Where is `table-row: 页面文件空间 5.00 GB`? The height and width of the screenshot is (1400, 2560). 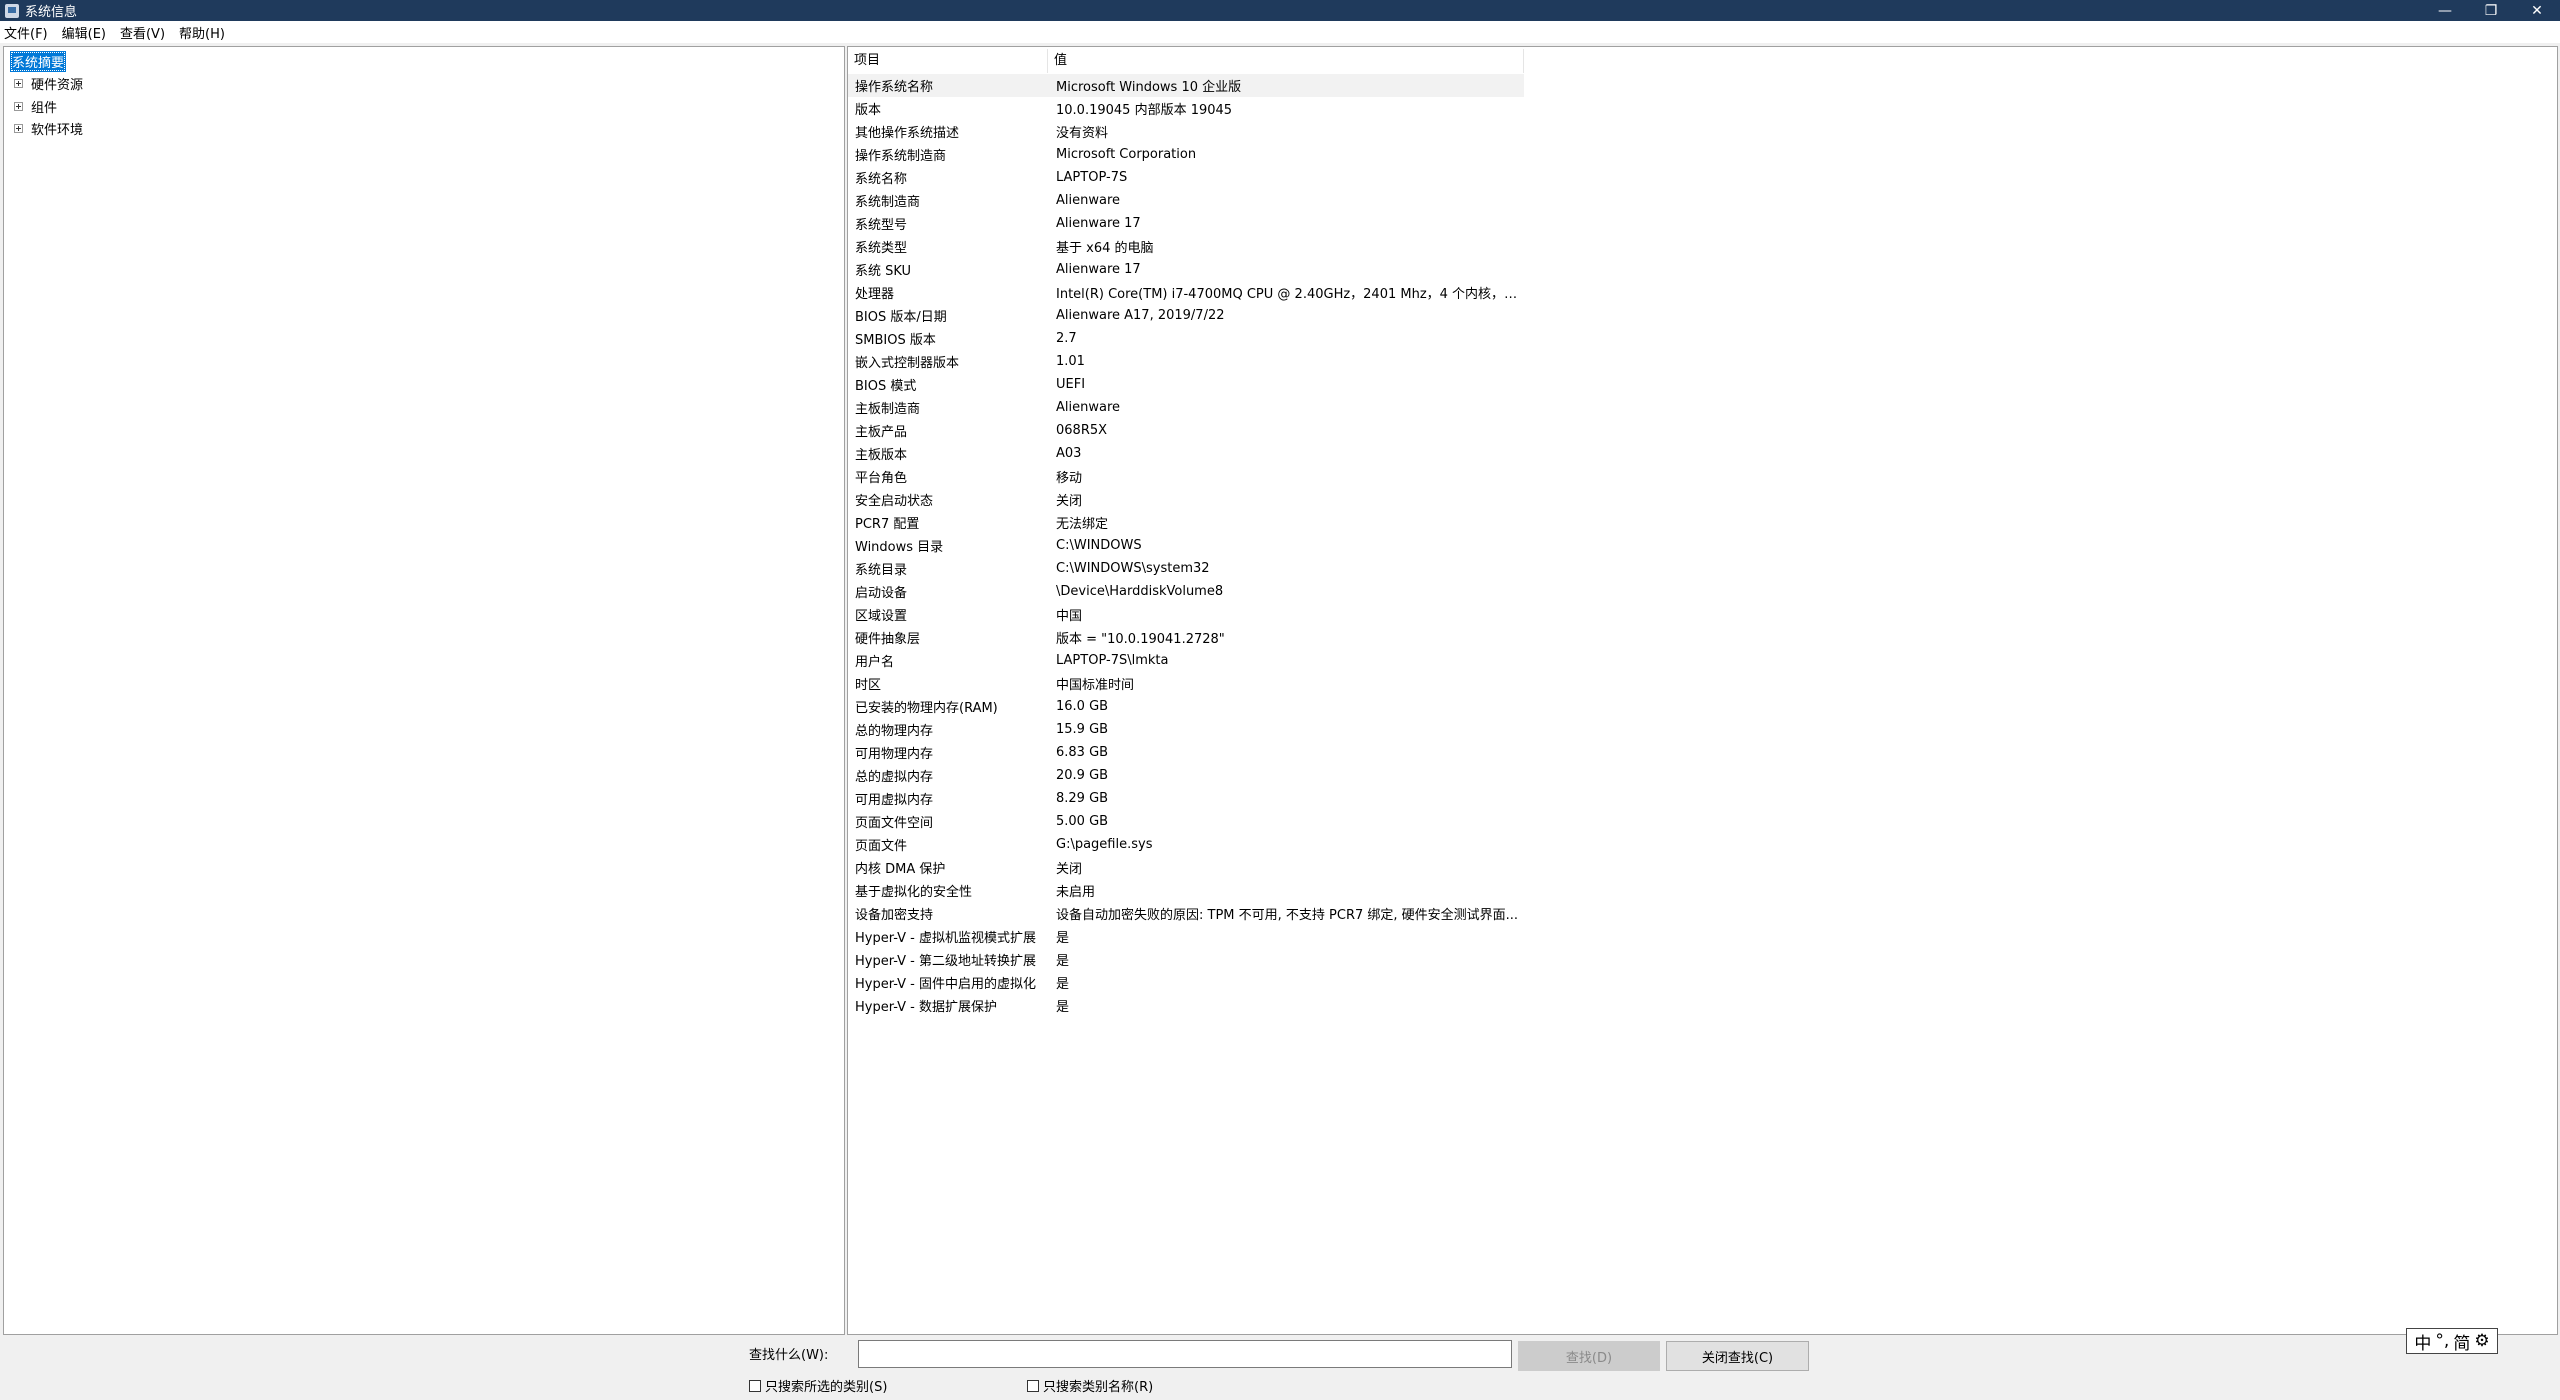
table-row: 页面文件空间 5.00 GB is located at coordinates (1186, 821).